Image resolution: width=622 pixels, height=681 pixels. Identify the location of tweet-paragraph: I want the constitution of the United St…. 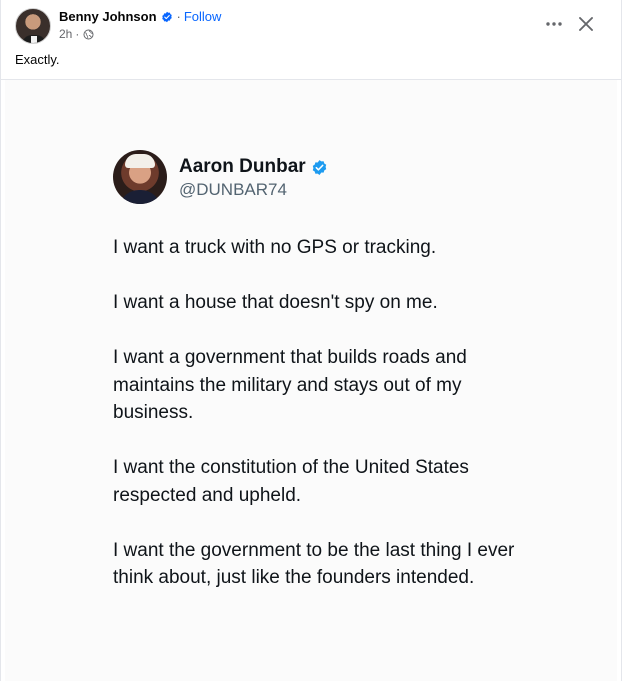
(291, 481).